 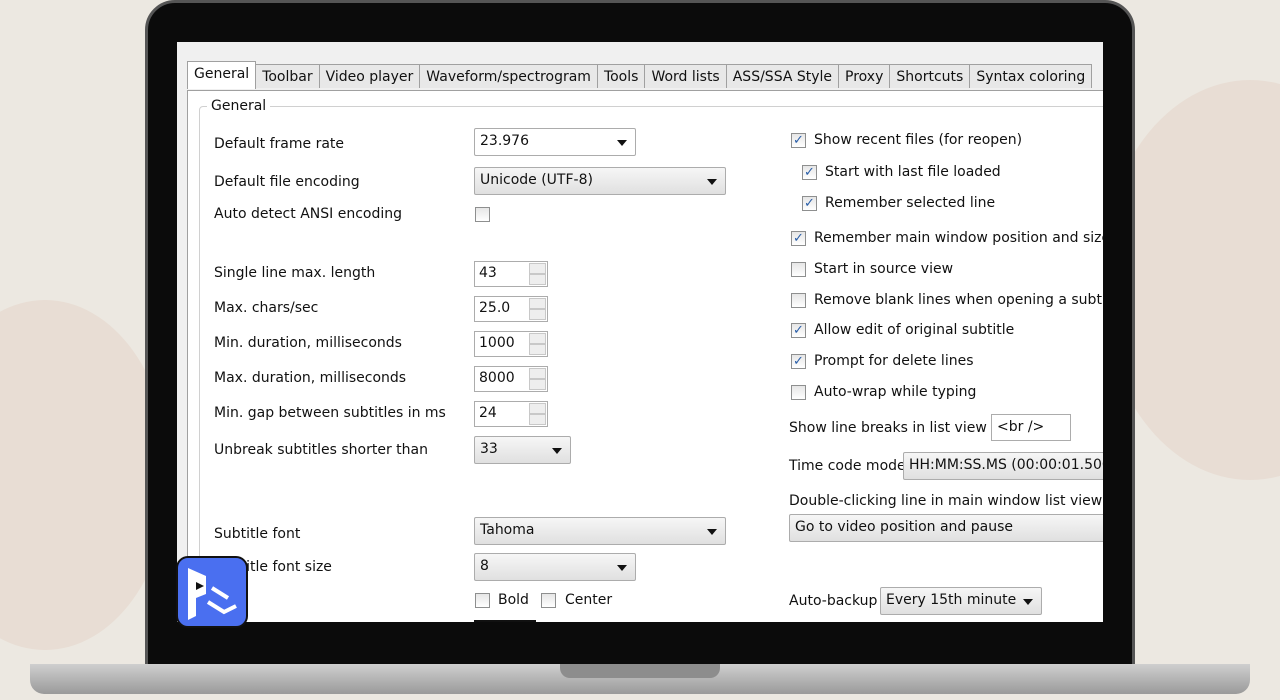 I want to click on encoding-label: Default file encoding, so click(x=287, y=182).